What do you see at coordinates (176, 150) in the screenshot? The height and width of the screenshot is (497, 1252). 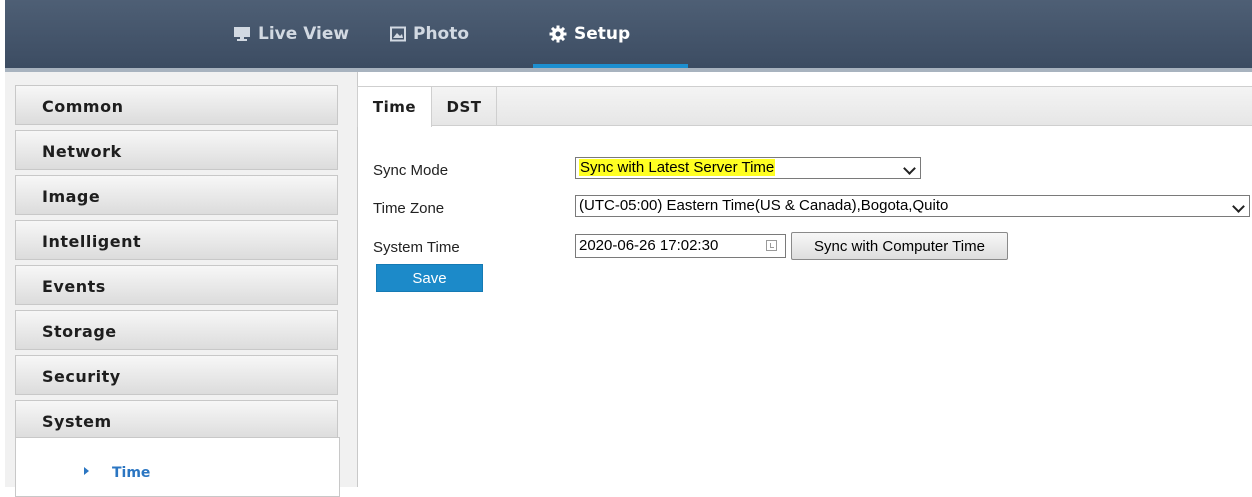 I see `sidebar-item-network: Network` at bounding box center [176, 150].